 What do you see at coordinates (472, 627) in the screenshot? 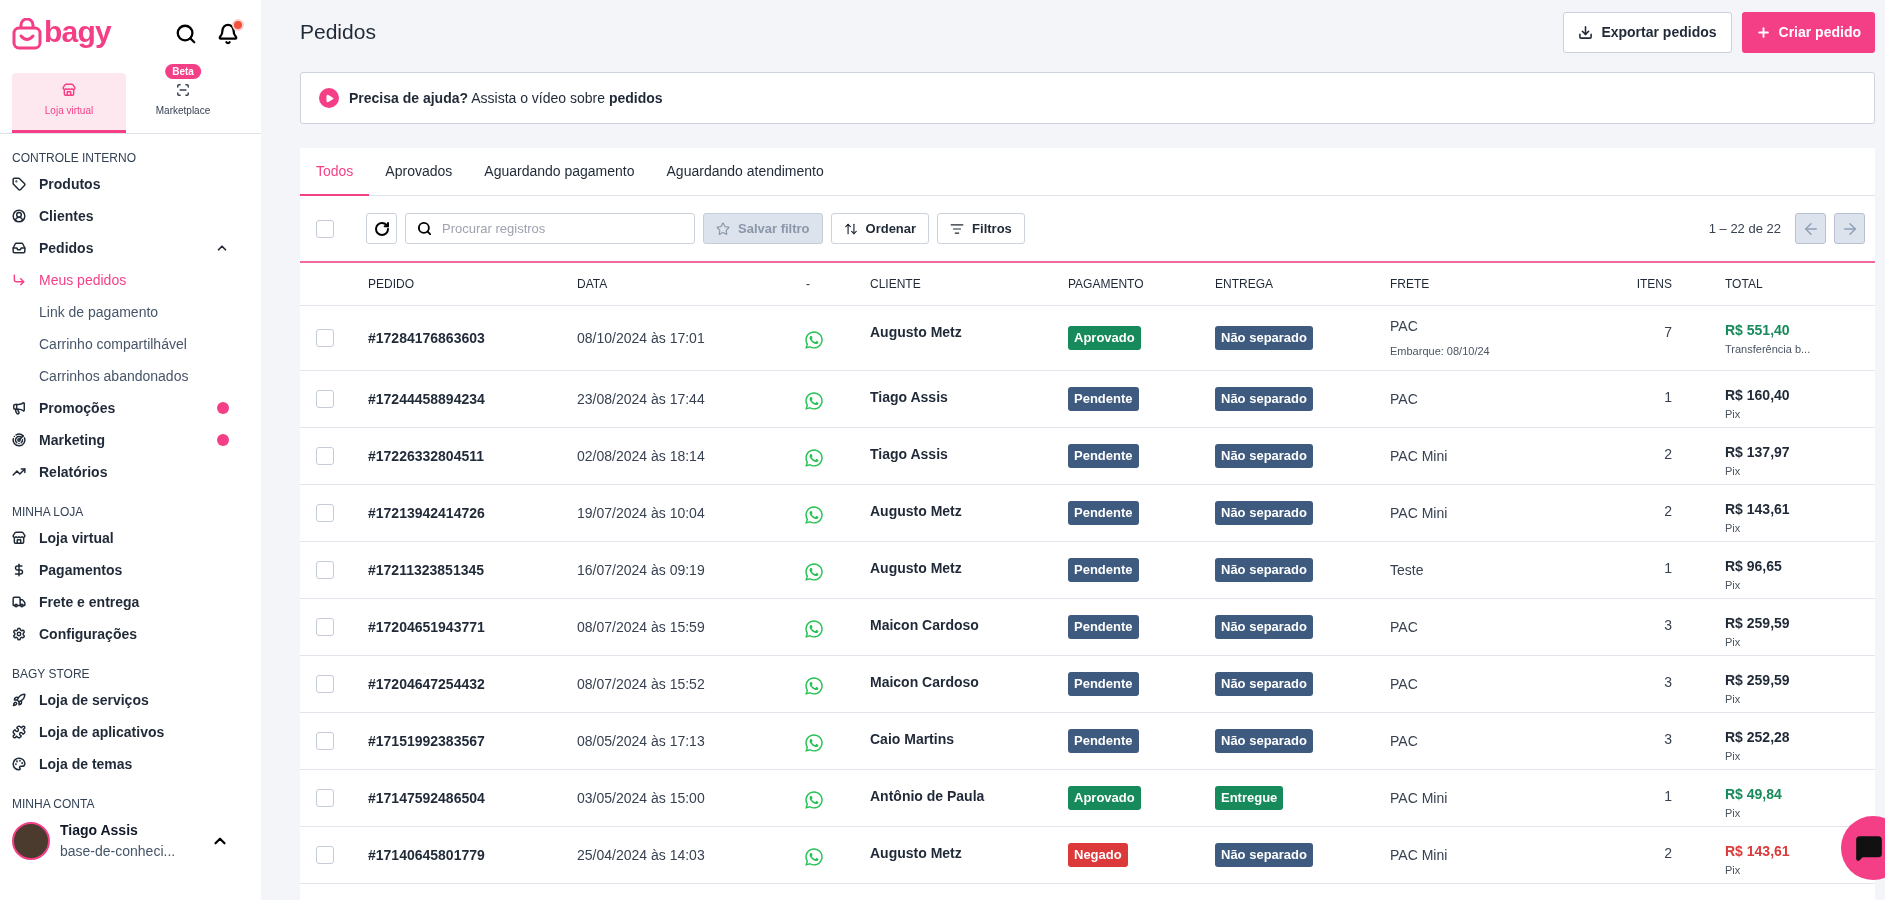
I see `order-number: #17204651943771` at bounding box center [472, 627].